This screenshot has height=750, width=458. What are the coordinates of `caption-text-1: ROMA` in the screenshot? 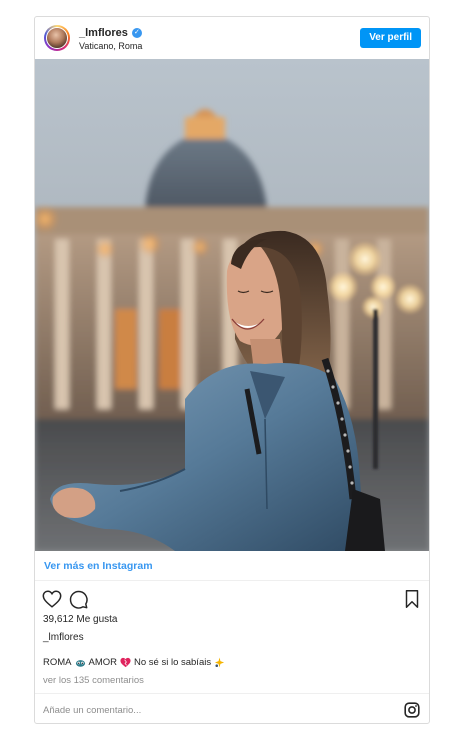 It's located at (57, 662).